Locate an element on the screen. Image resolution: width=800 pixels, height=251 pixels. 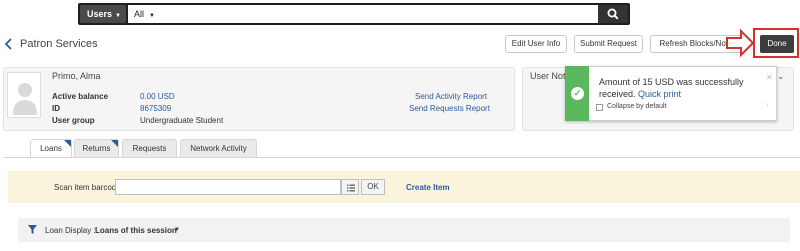
search-icon is located at coordinates (613, 14).